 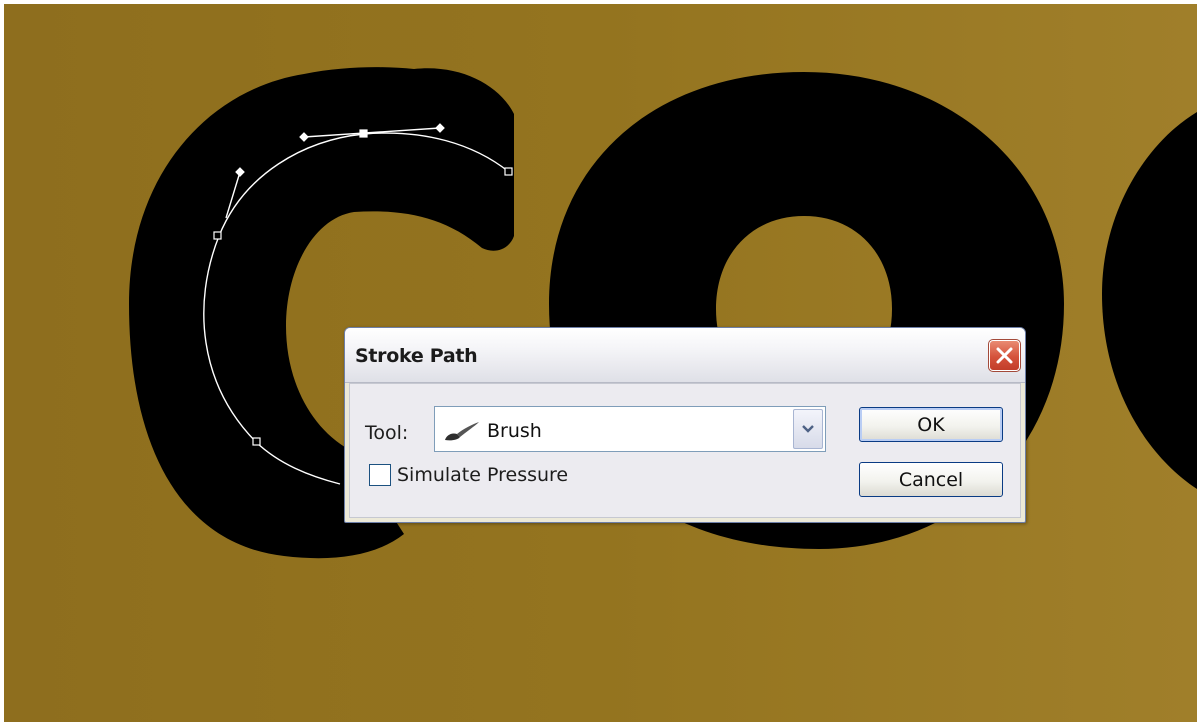 I want to click on letter-o-partial, so click(x=1149, y=300).